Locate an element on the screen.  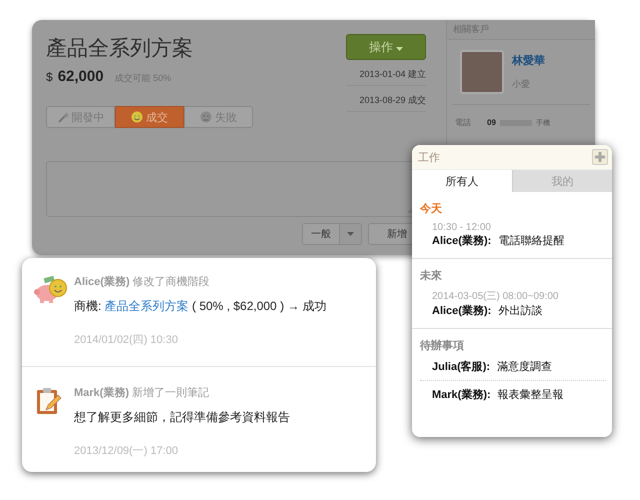
deal-title: 產品全系列方案 is located at coordinates (119, 49).